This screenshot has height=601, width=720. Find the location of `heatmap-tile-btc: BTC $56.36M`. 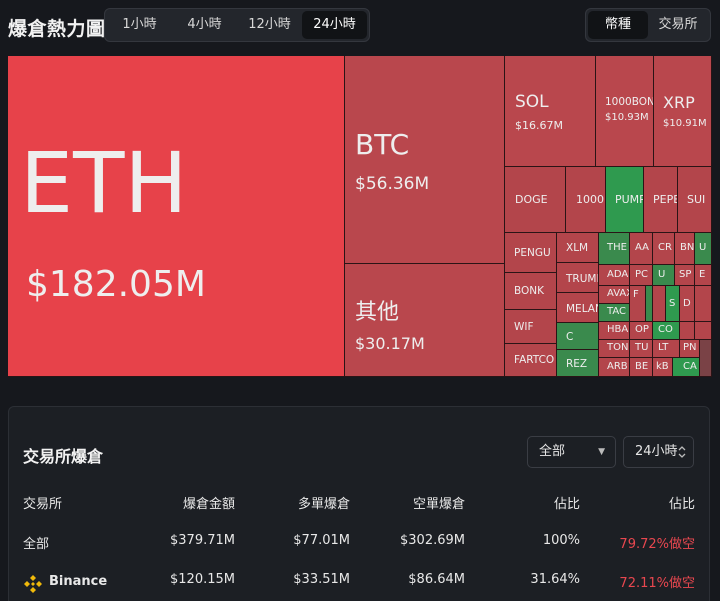

heatmap-tile-btc: BTC $56.36M is located at coordinates (425, 160).